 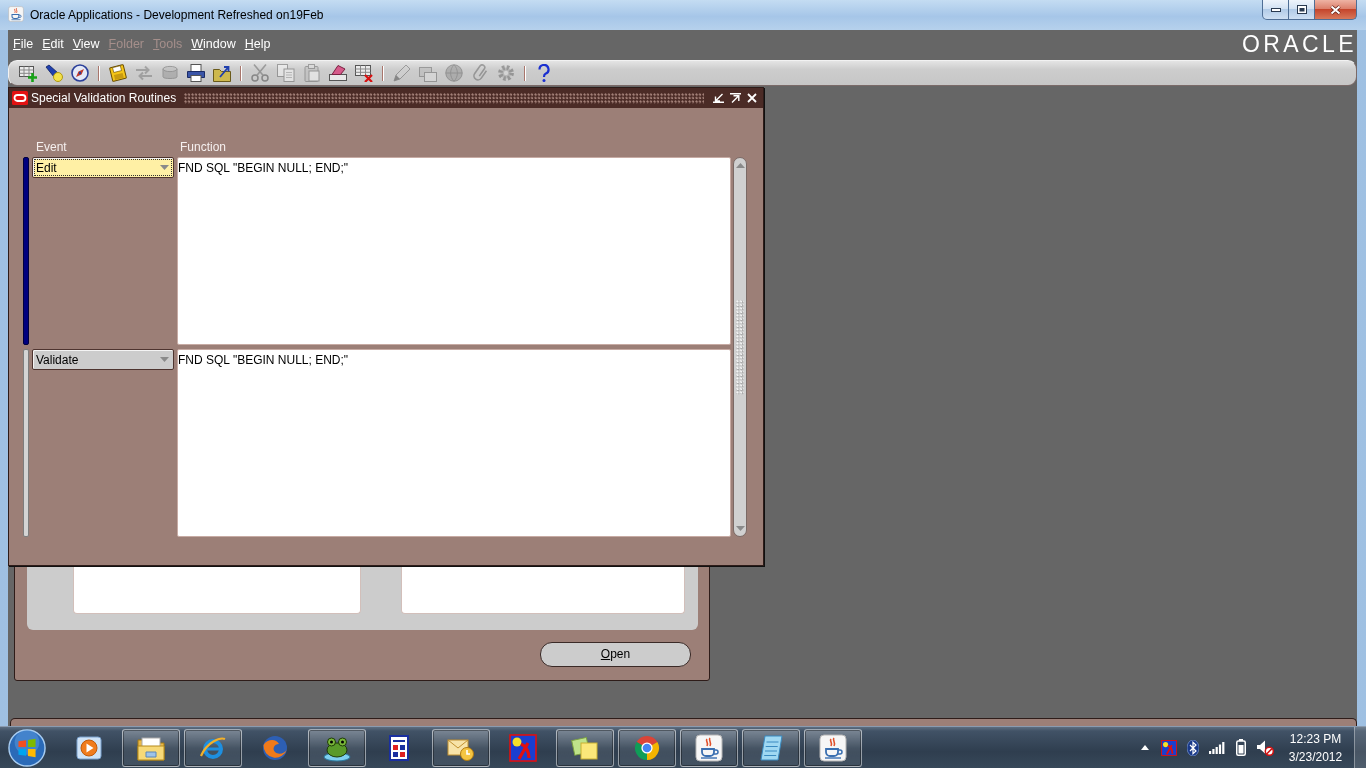 I want to click on flashlight-icon, so click(x=54, y=73).